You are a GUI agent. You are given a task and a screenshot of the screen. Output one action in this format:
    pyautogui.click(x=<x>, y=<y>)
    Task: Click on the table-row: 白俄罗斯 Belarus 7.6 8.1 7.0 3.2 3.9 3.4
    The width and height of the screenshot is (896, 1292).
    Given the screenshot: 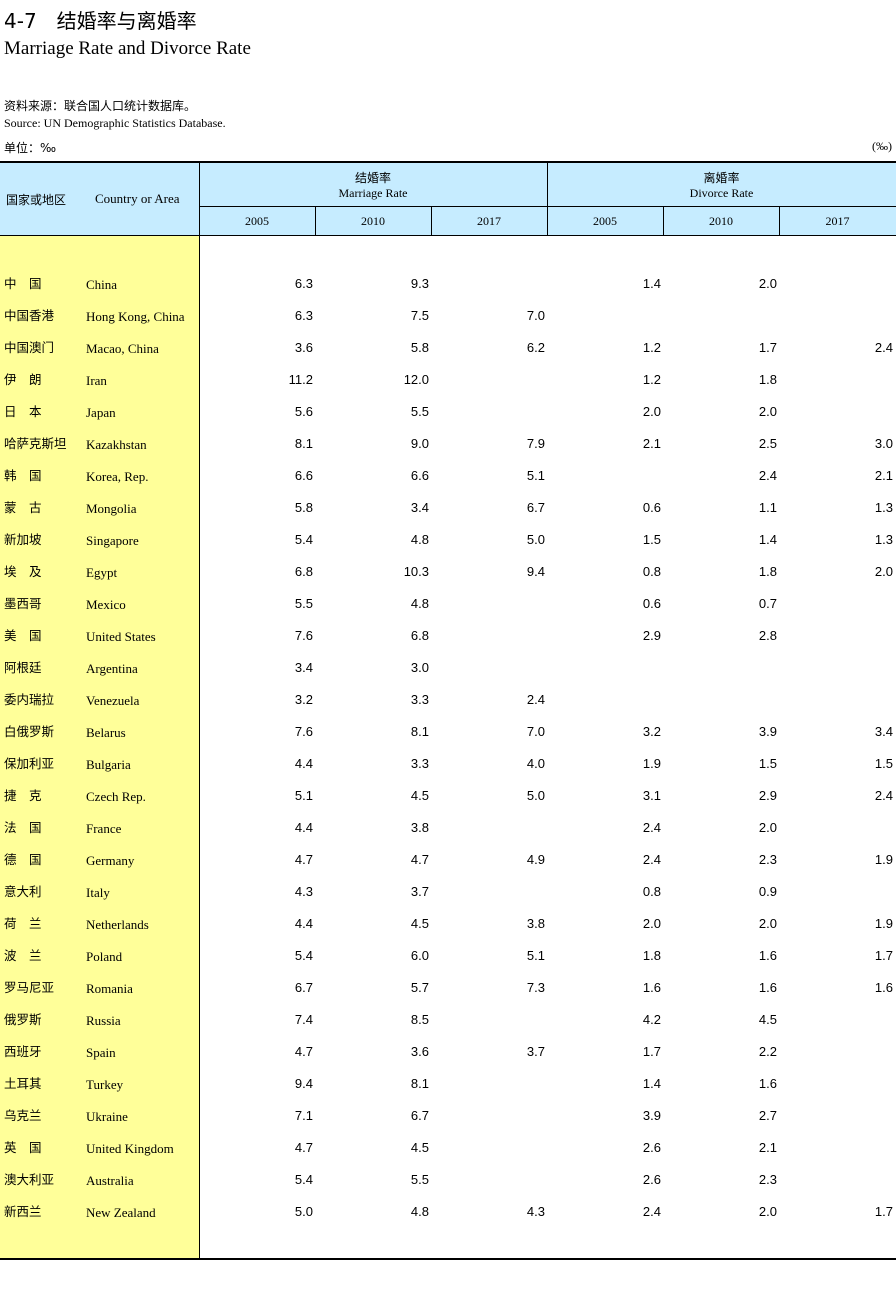 What is the action you would take?
    pyautogui.click(x=448, y=739)
    